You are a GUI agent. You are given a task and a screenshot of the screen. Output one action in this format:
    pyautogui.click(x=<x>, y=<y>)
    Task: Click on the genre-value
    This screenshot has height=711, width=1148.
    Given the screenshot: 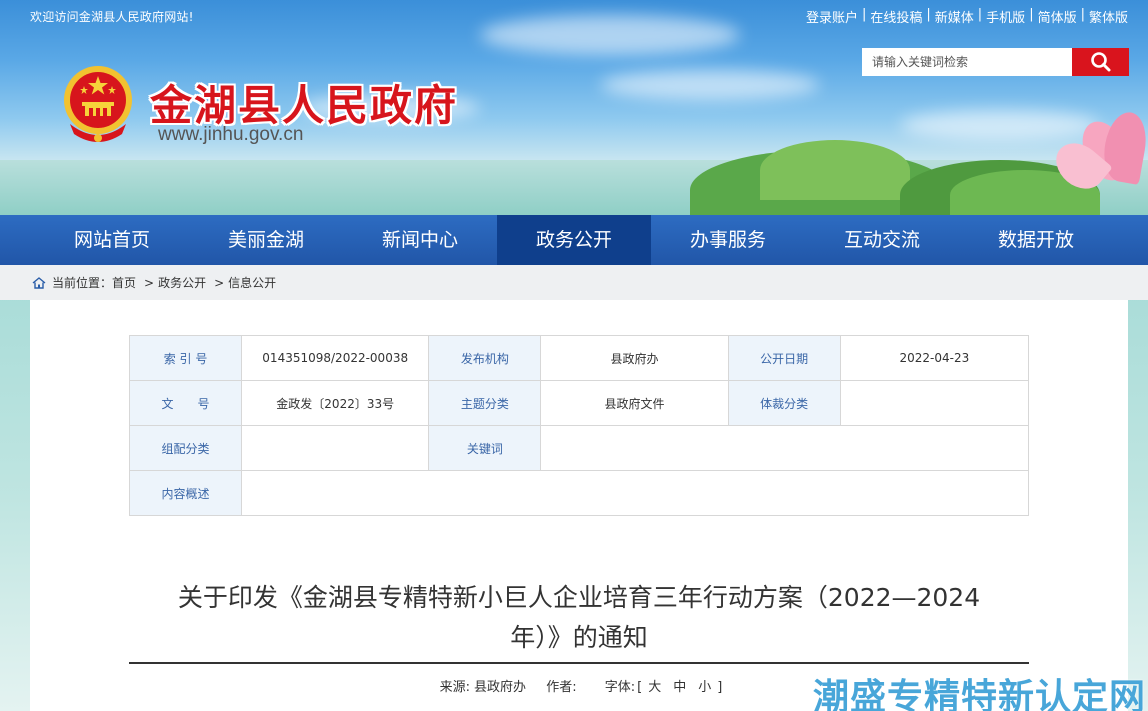 What is the action you would take?
    pyautogui.click(x=934, y=403)
    